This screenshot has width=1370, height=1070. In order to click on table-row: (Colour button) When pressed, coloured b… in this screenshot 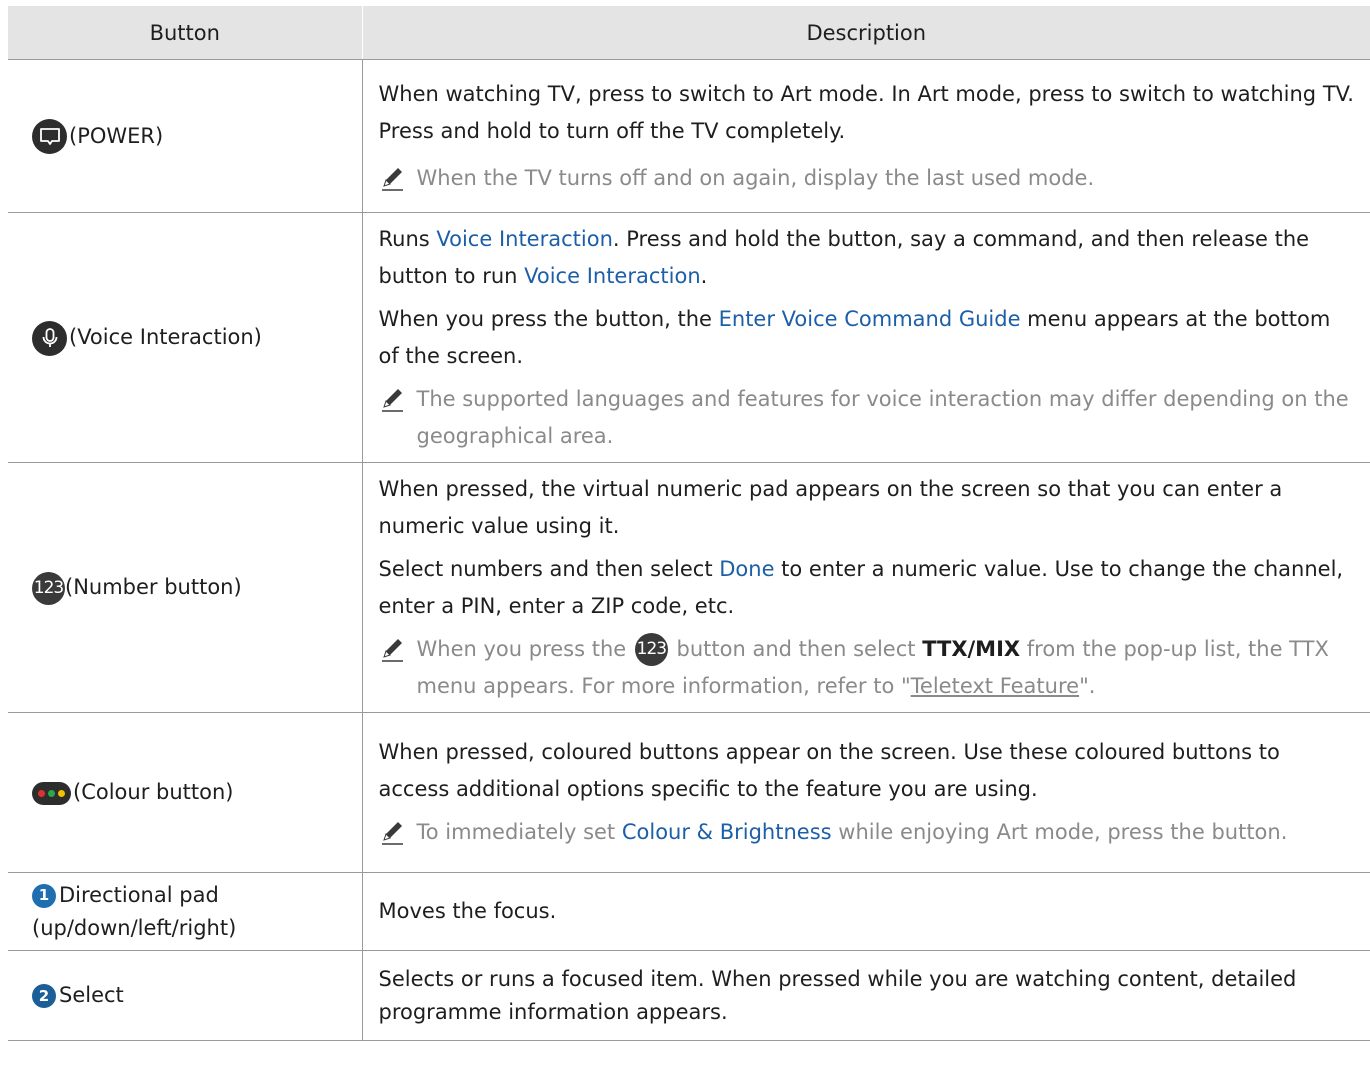, I will do `click(689, 792)`.